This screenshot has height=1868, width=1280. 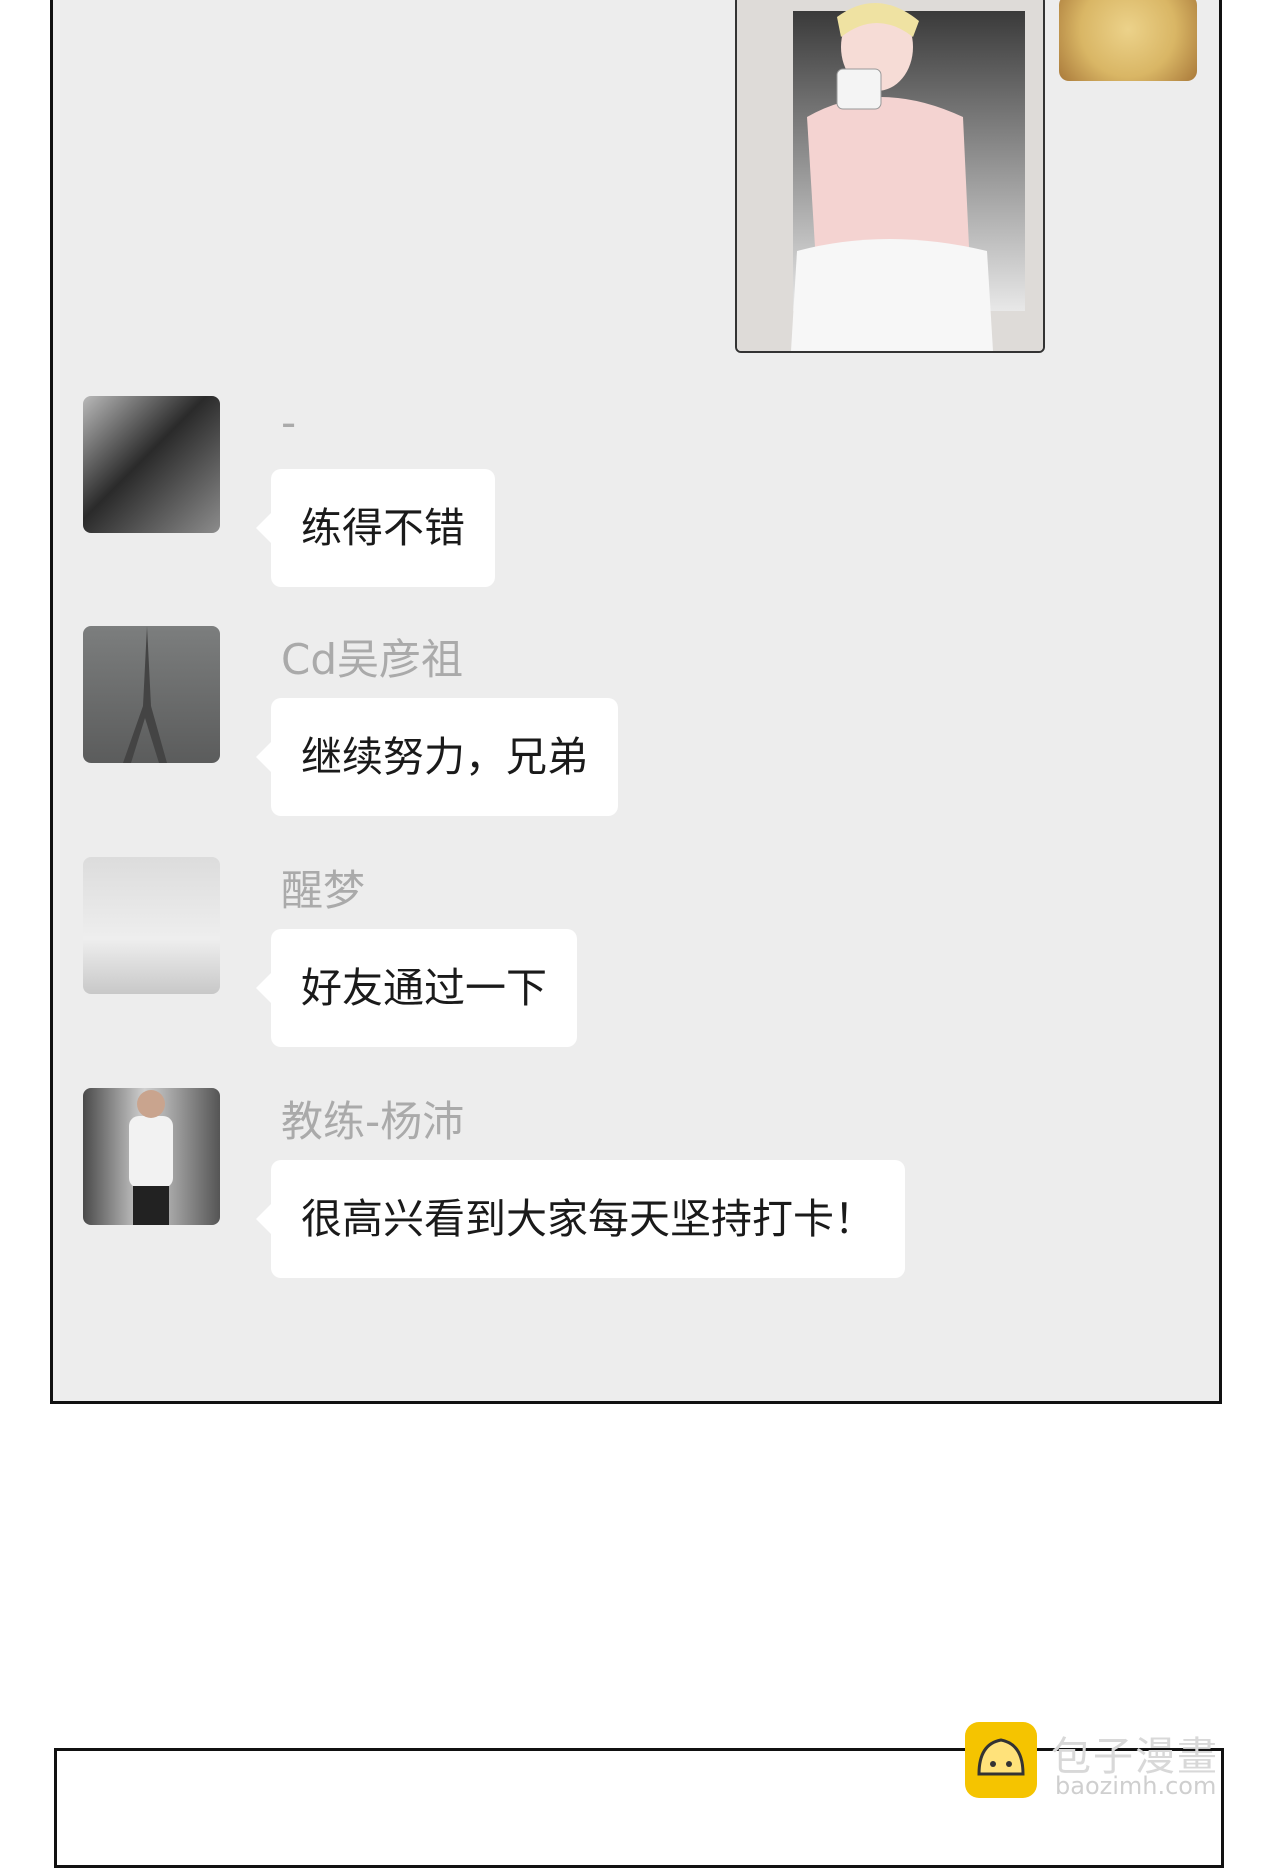 I want to click on sender-avatar-tower, so click(x=151, y=694).